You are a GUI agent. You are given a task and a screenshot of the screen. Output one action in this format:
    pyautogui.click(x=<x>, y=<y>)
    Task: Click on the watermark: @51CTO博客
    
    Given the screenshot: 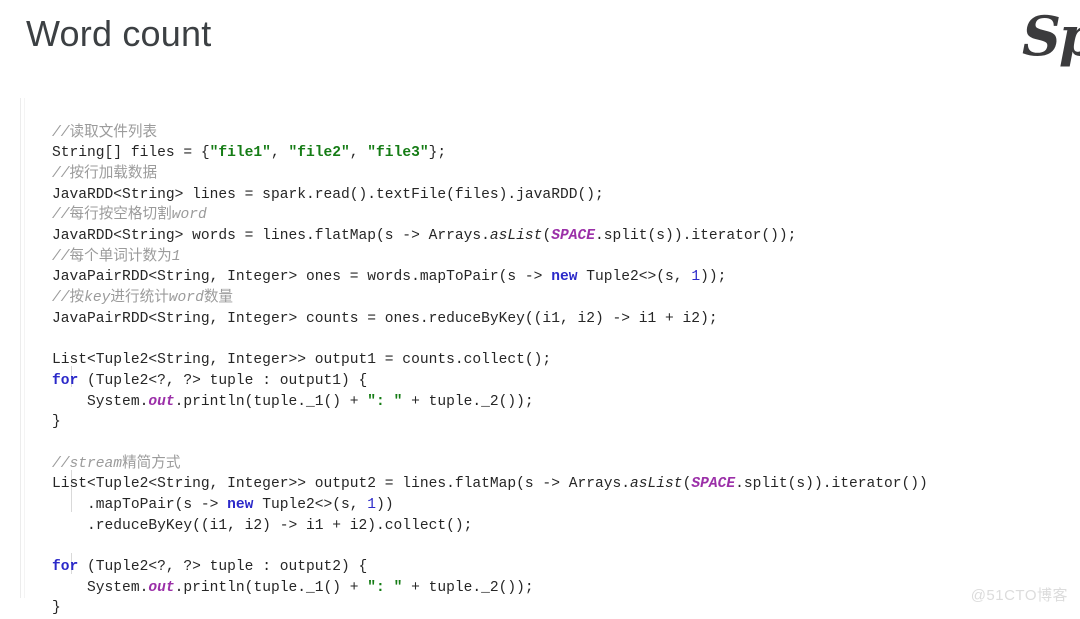 What is the action you would take?
    pyautogui.click(x=1019, y=595)
    